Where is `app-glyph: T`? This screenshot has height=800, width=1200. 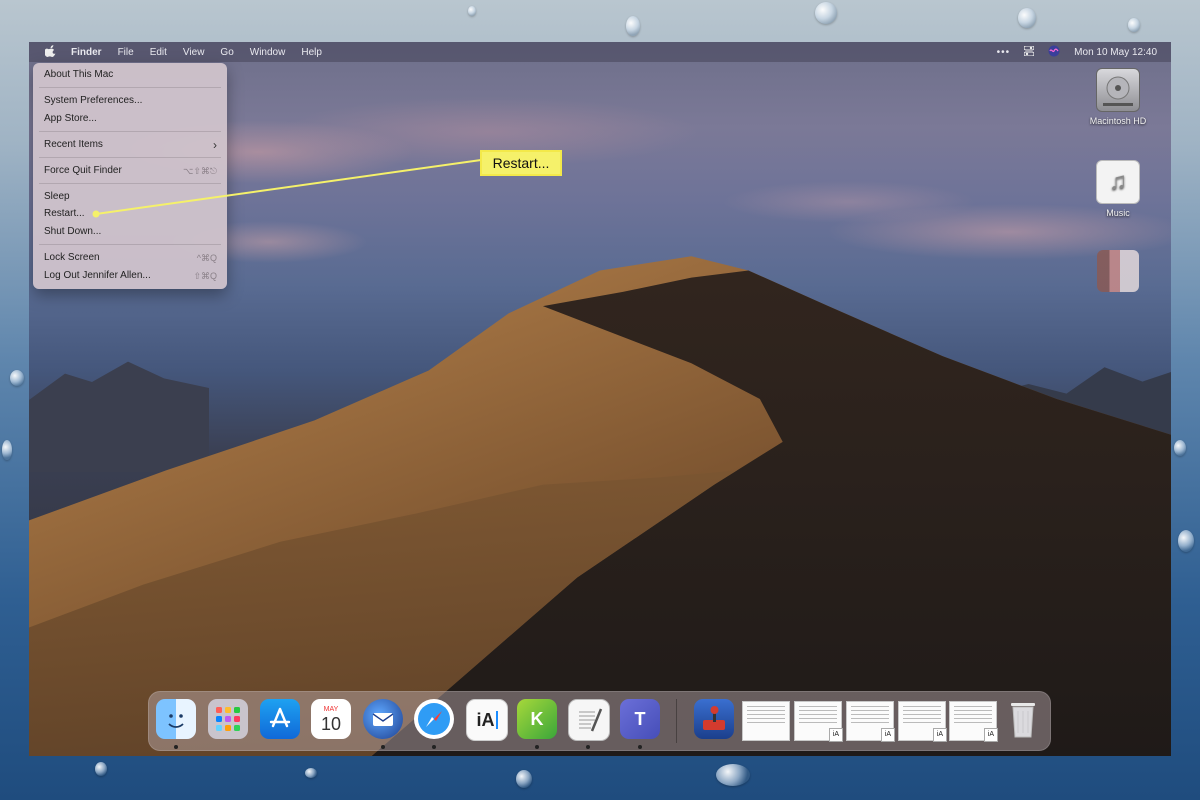 app-glyph: T is located at coordinates (640, 718).